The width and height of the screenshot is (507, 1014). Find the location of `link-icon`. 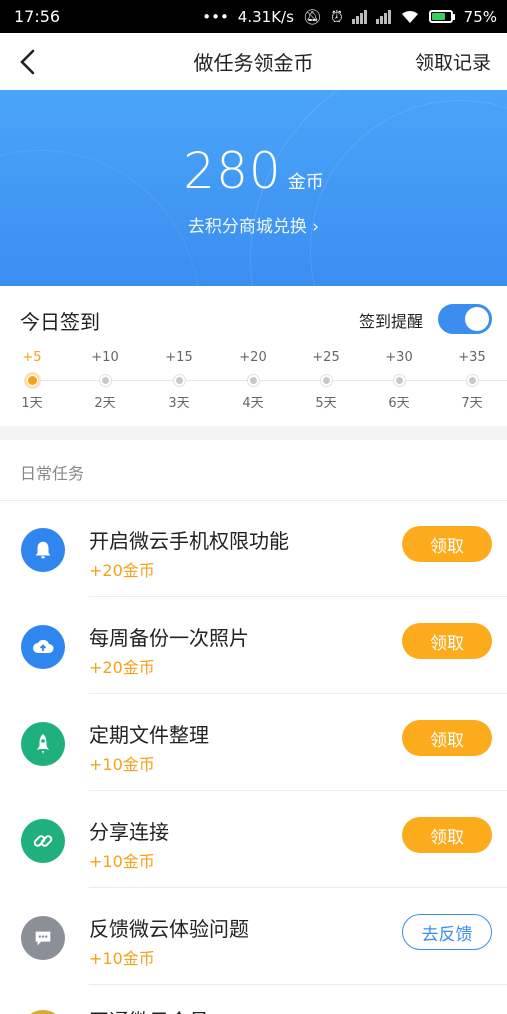

link-icon is located at coordinates (43, 841).